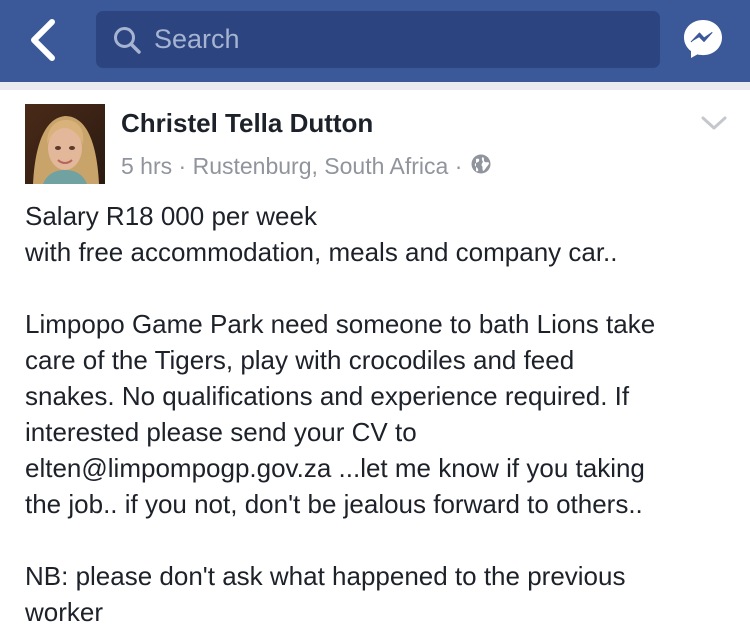 This screenshot has width=750, height=644. Describe the element at coordinates (321, 166) in the screenshot. I see `post-location: Rustenburg, South Africa` at that location.